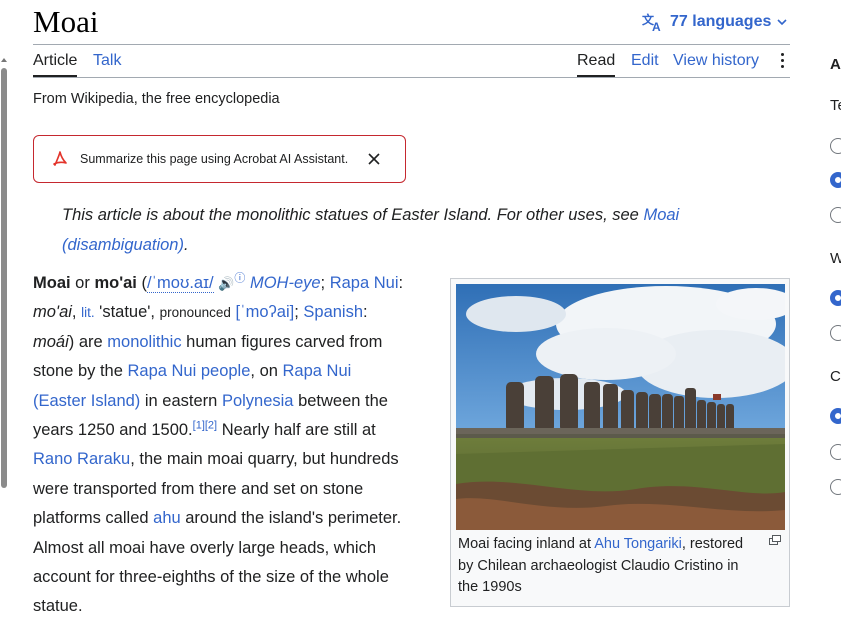 This screenshot has height=625, width=841. What do you see at coordinates (285, 283) in the screenshot?
I see `respelling-link: MOH-eye` at bounding box center [285, 283].